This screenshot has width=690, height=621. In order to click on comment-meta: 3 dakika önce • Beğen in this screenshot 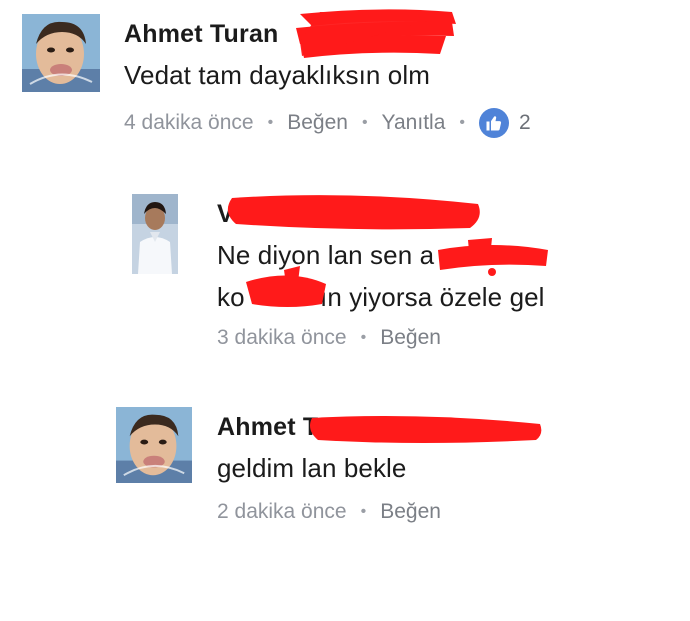, I will do `click(329, 338)`.